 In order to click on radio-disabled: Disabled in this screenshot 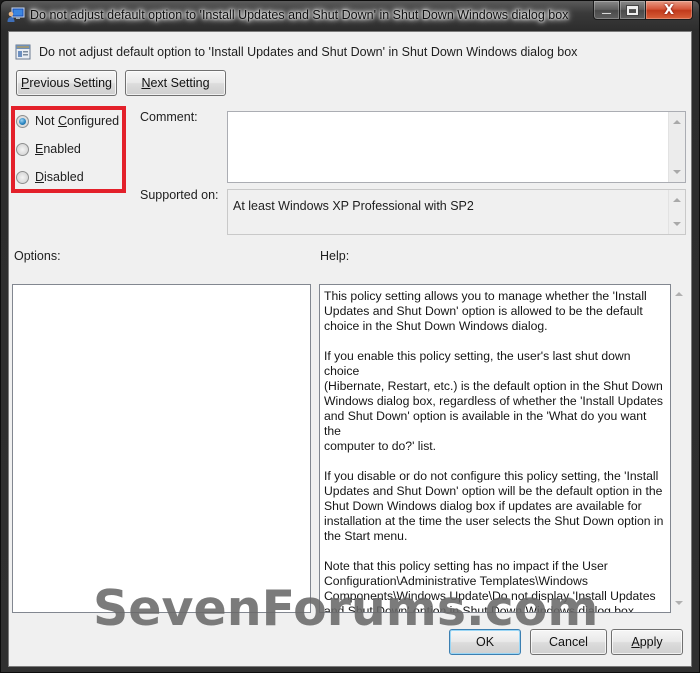, I will do `click(50, 177)`.